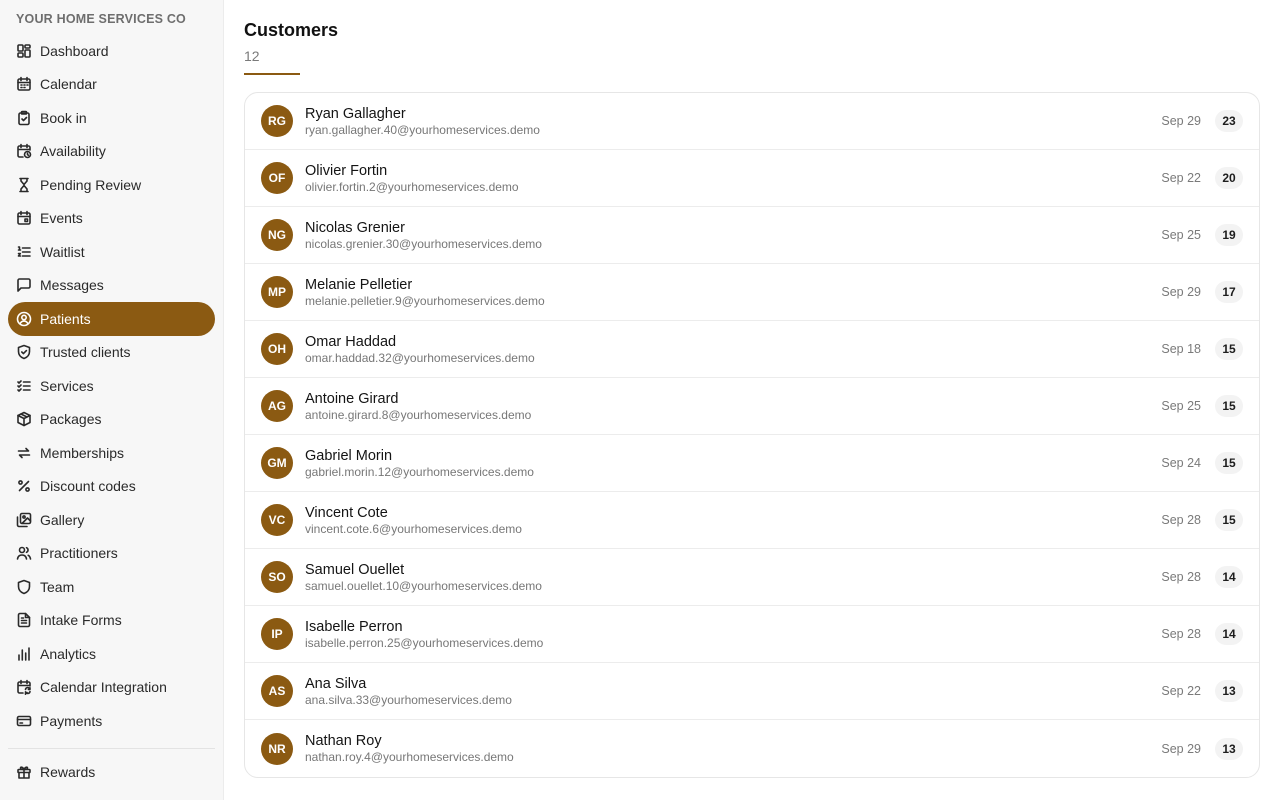 The height and width of the screenshot is (800, 1280). What do you see at coordinates (351, 341) in the screenshot?
I see `customer-name: Omar Haddad` at bounding box center [351, 341].